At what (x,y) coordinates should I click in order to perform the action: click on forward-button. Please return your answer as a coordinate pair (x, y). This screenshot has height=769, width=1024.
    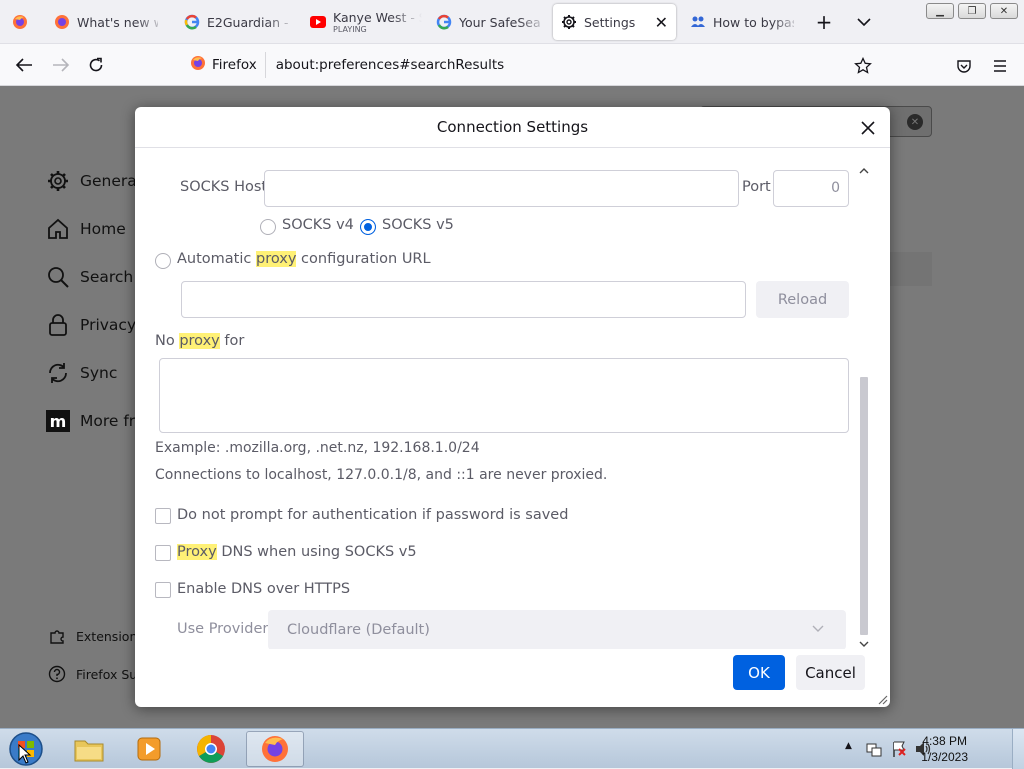
    Looking at the image, I should click on (61, 65).